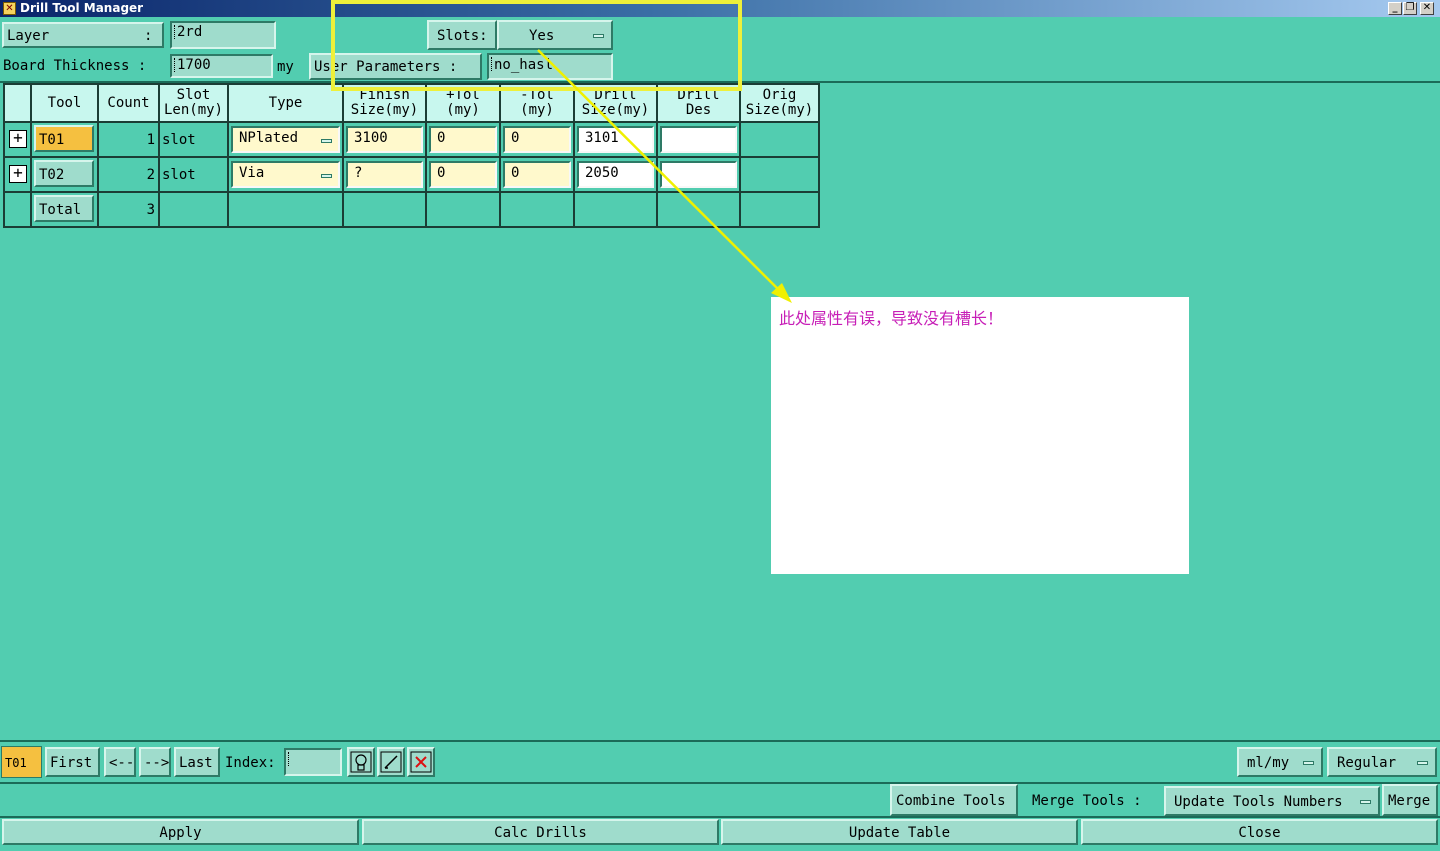  I want to click on bulb-icon, so click(361, 762).